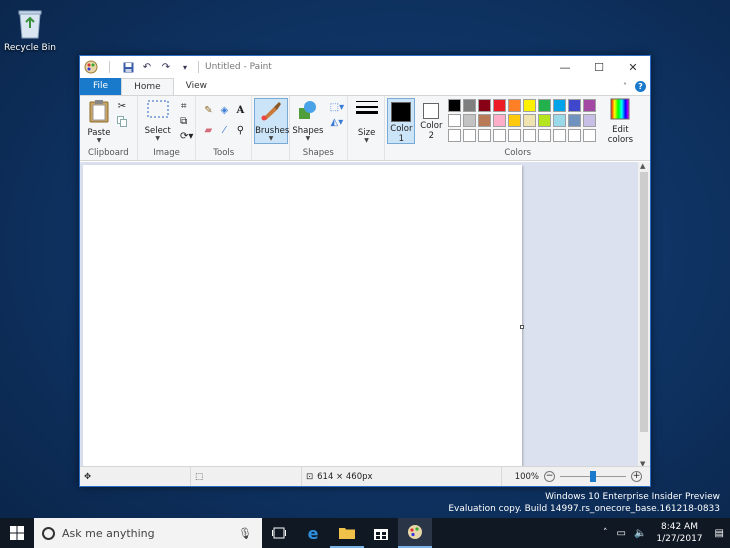 The height and width of the screenshot is (548, 730). Describe the element at coordinates (644, 302) in the screenshot. I see `scrollbar-thumb` at that location.